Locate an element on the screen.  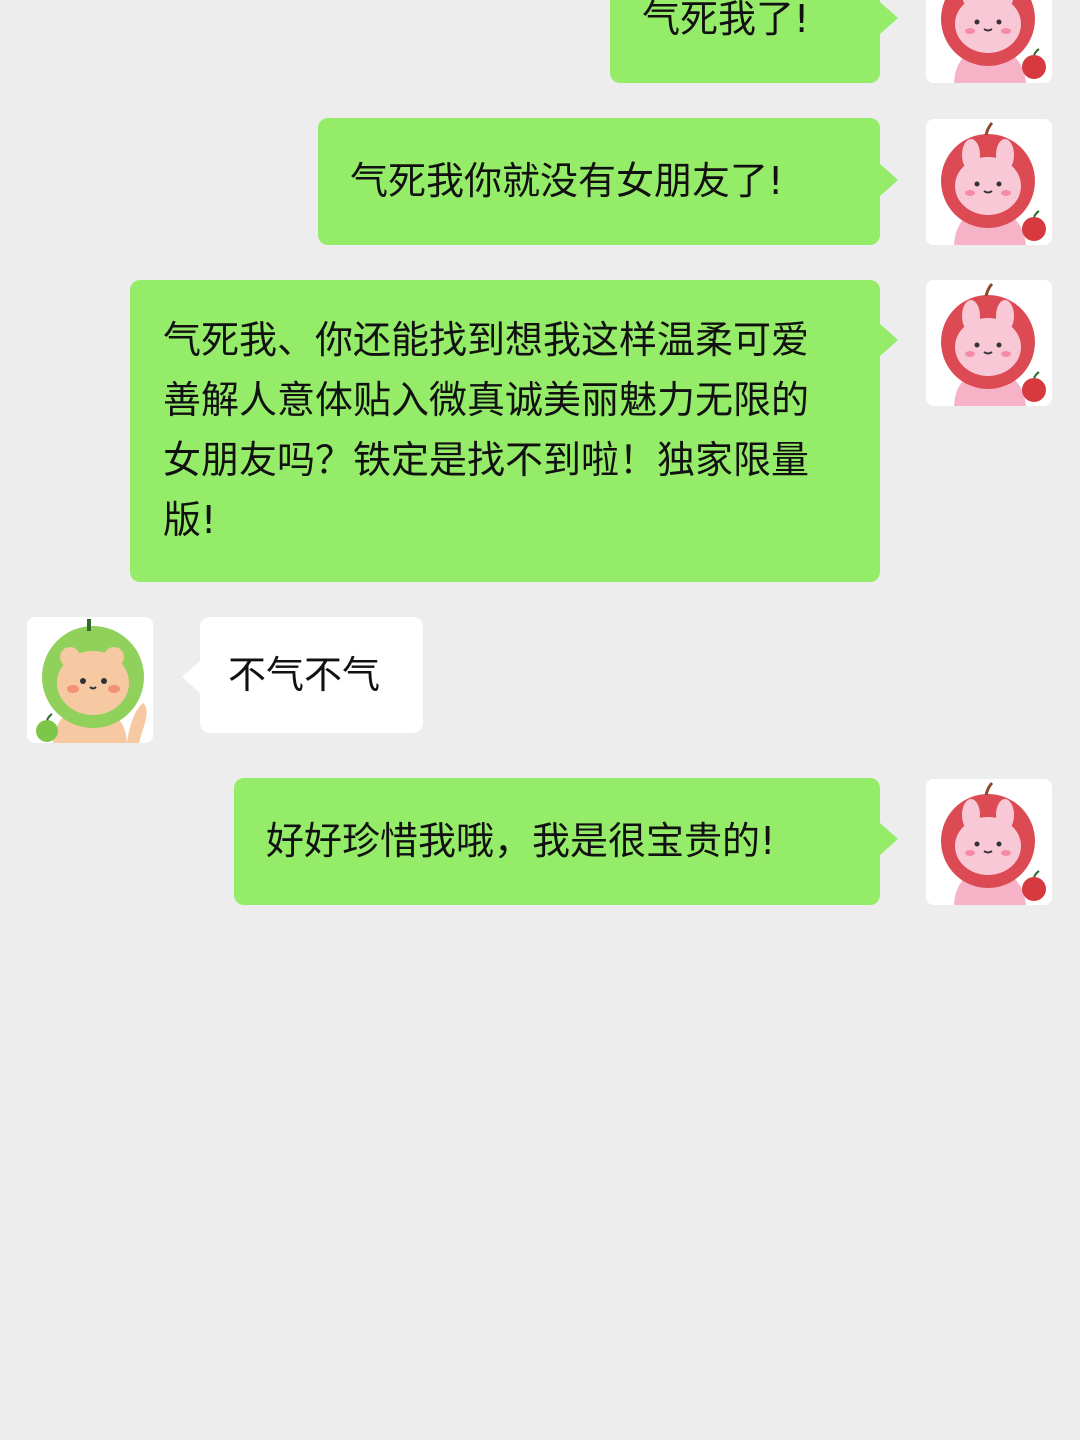
message-bubble: 气死我你就没有女朋友了! is located at coordinates (599, 181).